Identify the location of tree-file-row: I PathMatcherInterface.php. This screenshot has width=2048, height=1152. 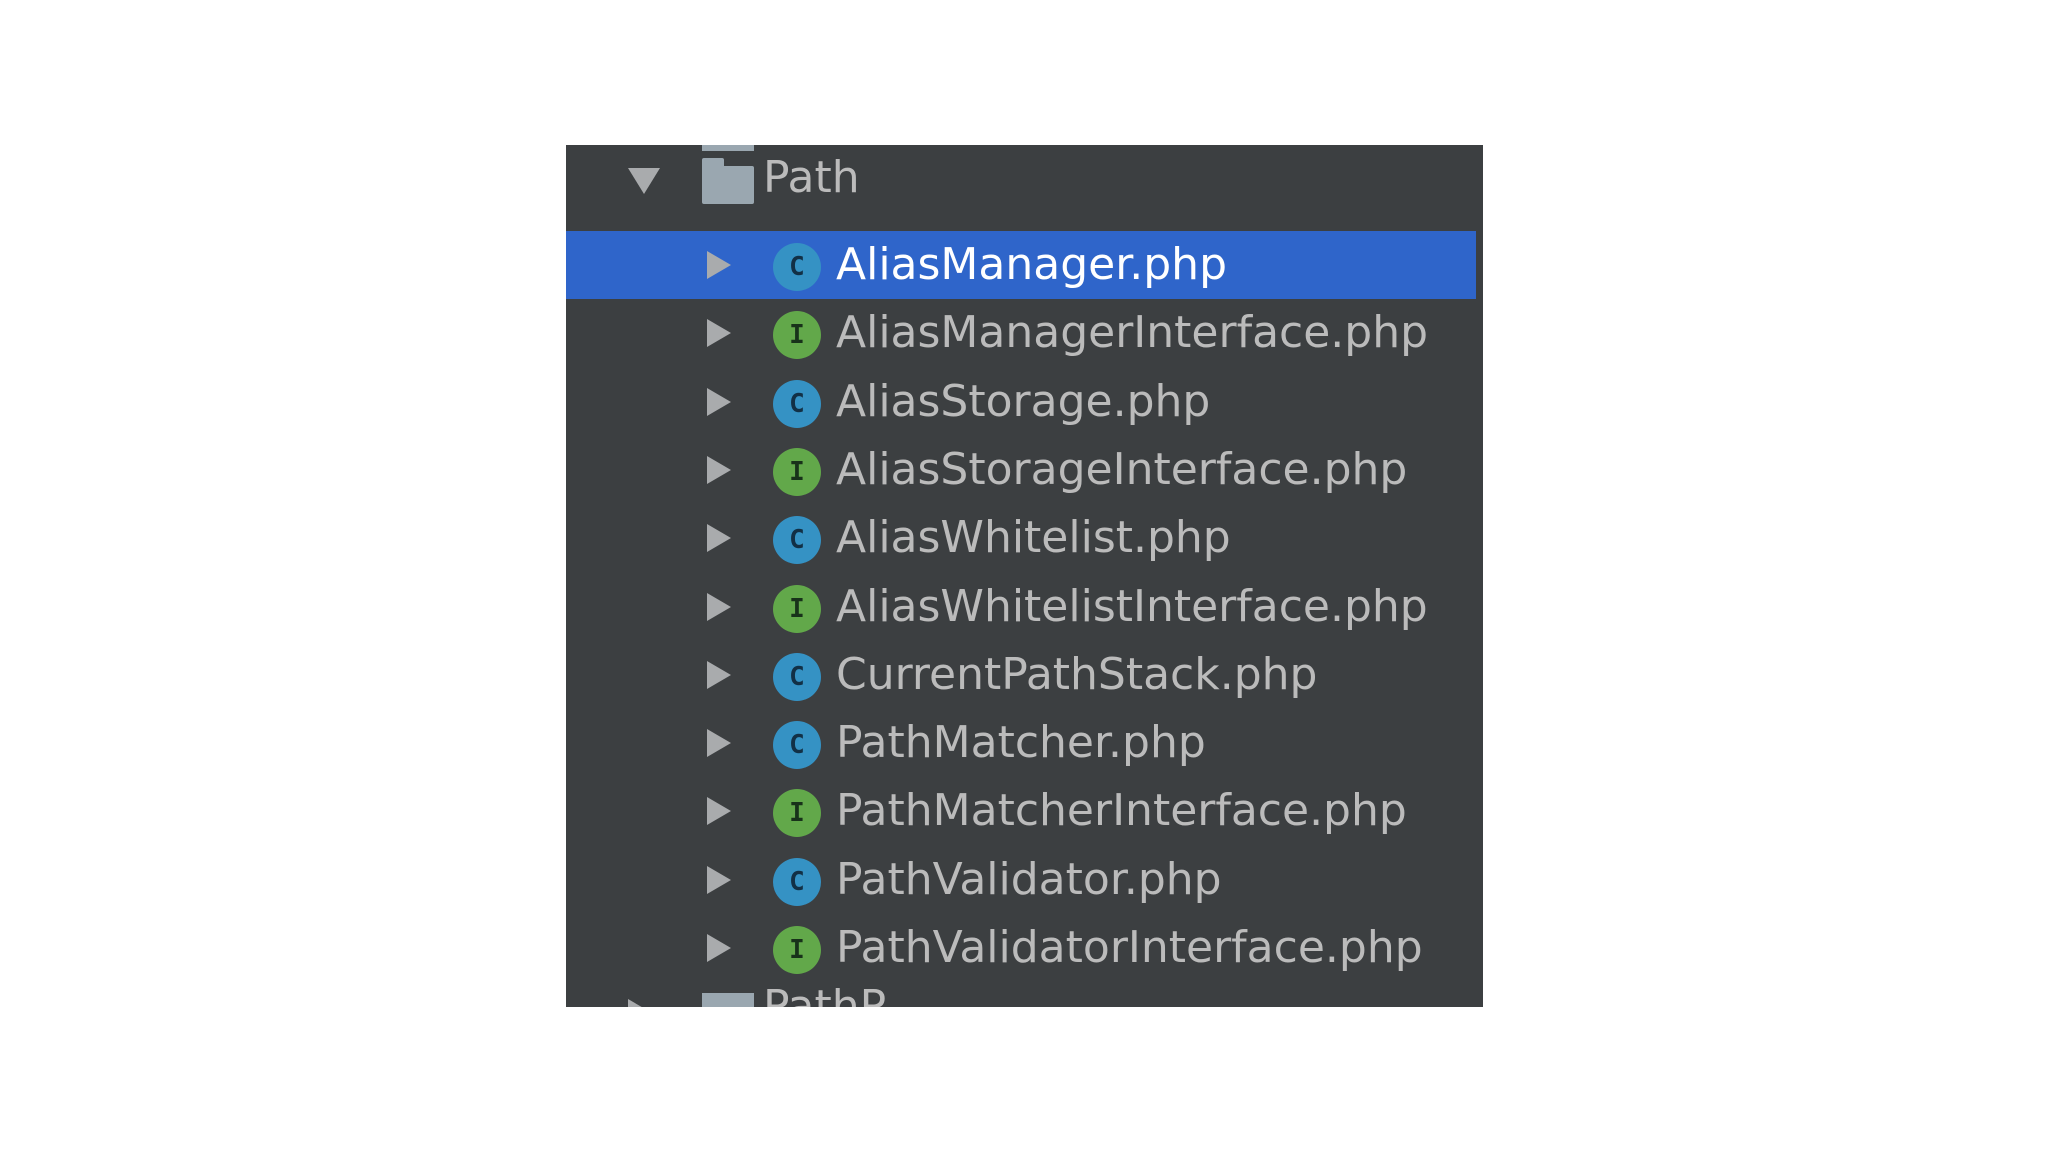
(1021, 811).